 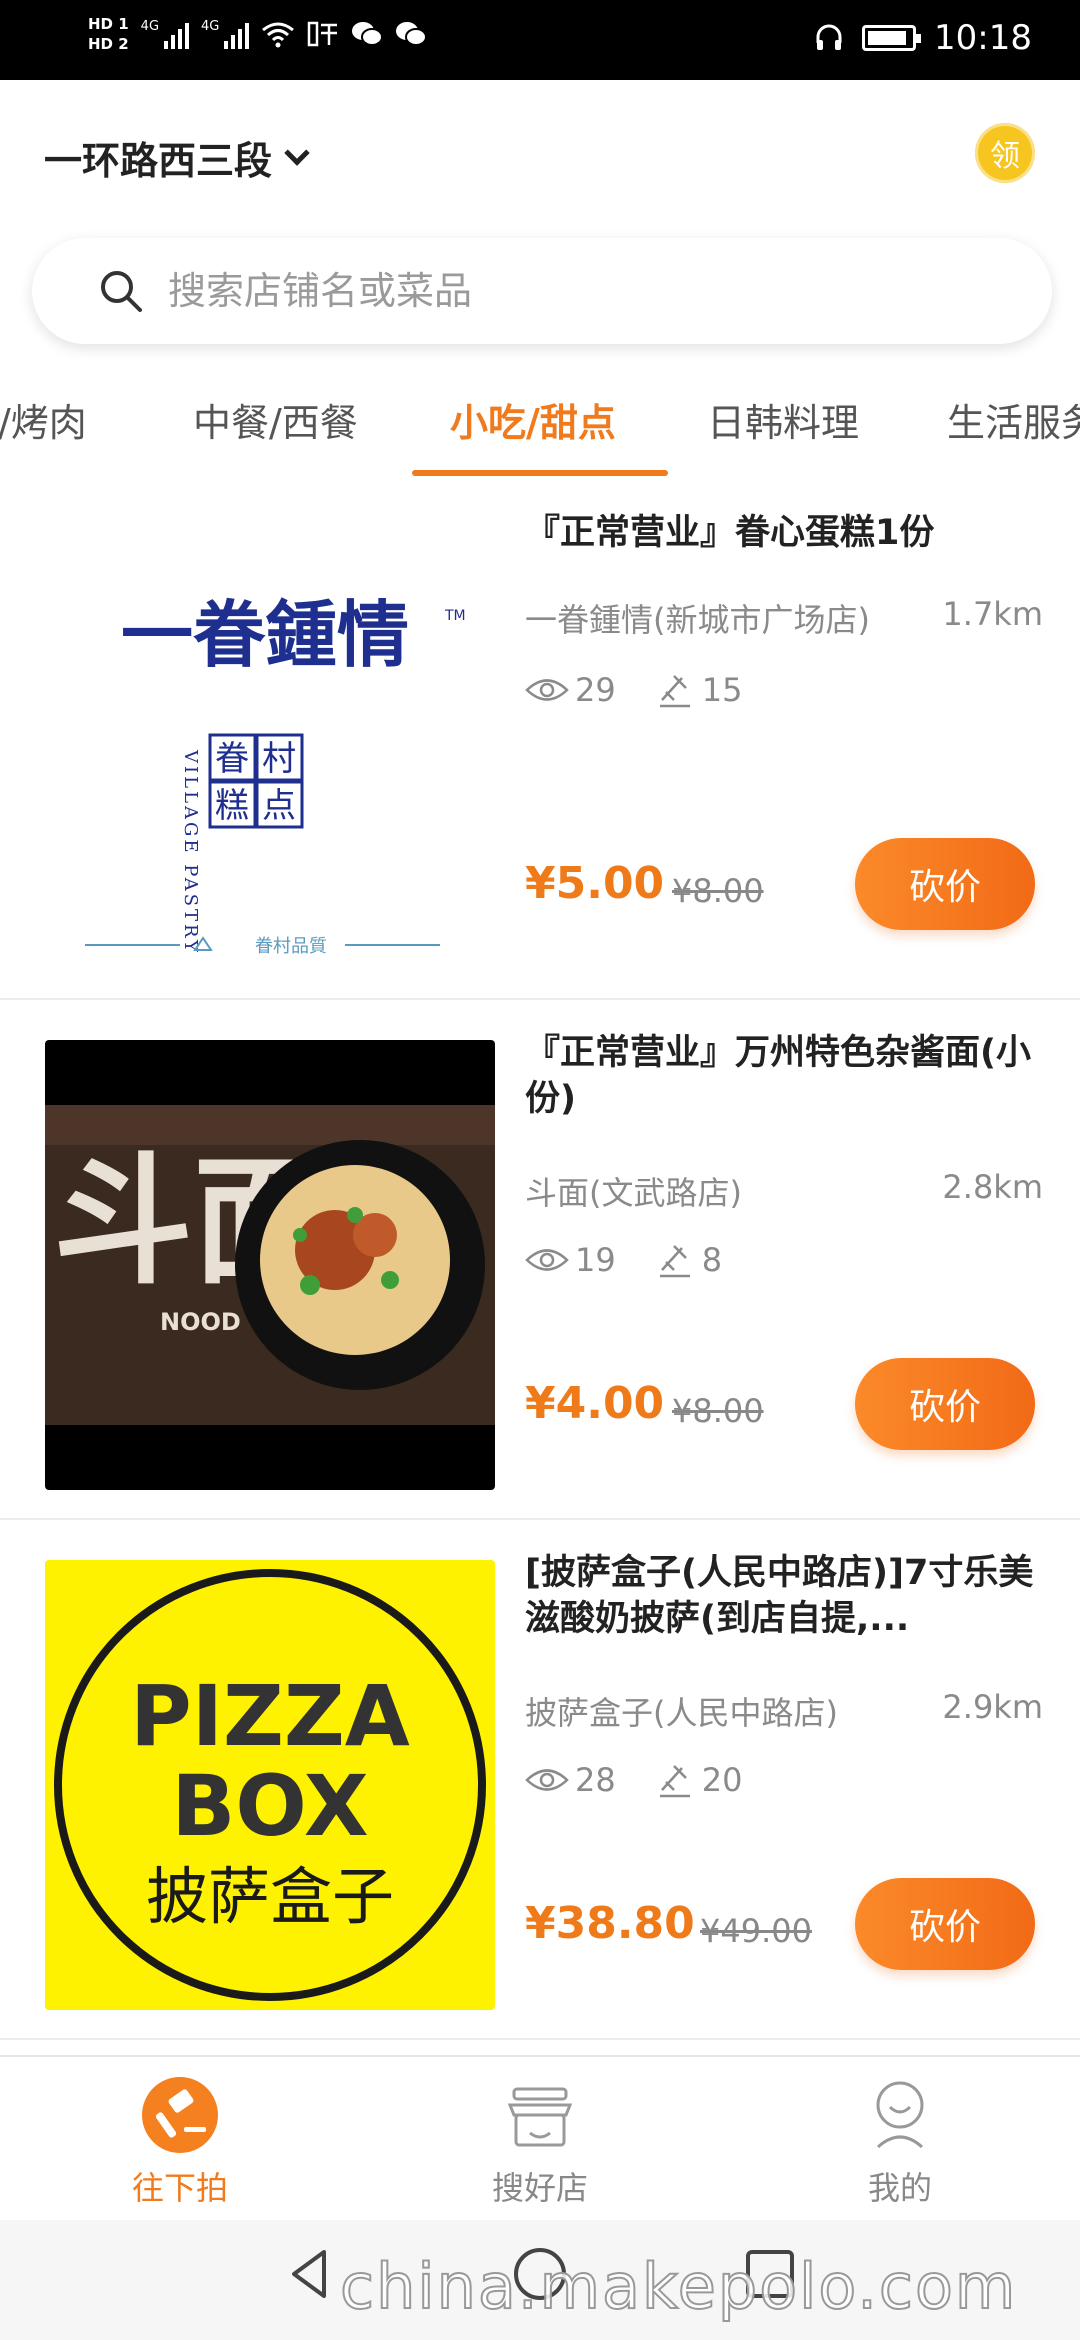 I want to click on logo-tagline-text: 眷村品質, so click(x=291, y=946).